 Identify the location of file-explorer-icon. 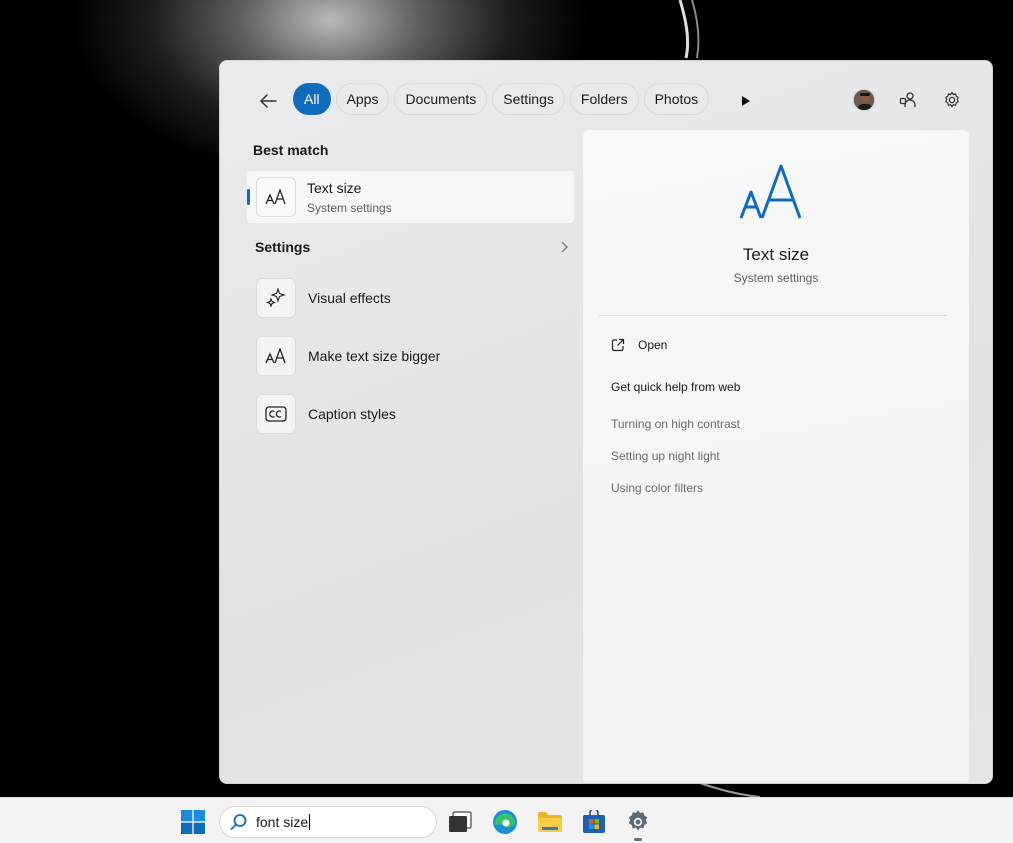
(550, 822).